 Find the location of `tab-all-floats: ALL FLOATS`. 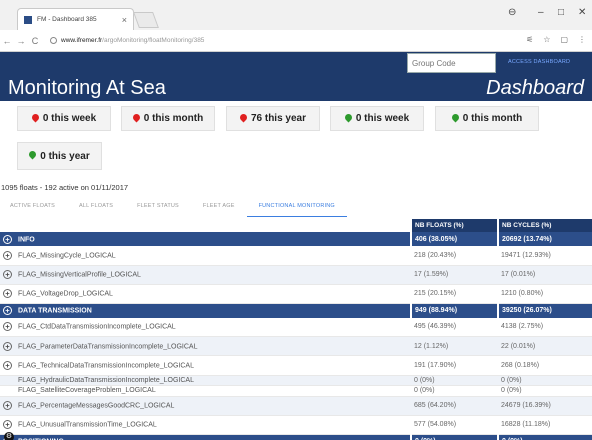

tab-all-floats: ALL FLOATS is located at coordinates (96, 208).